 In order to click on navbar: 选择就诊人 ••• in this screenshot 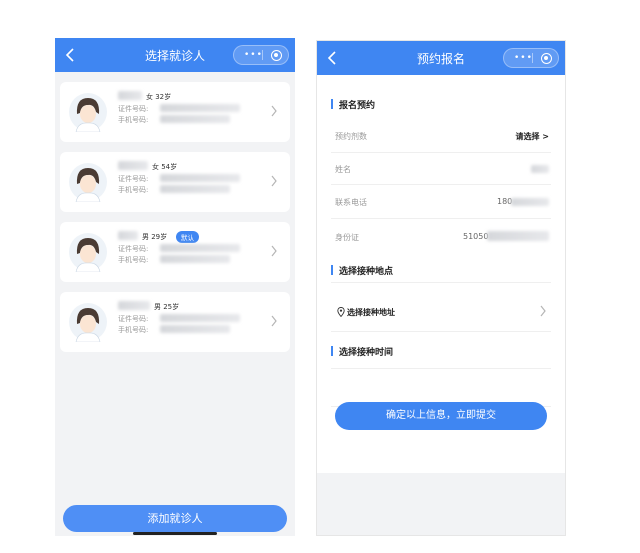, I will do `click(175, 55)`.